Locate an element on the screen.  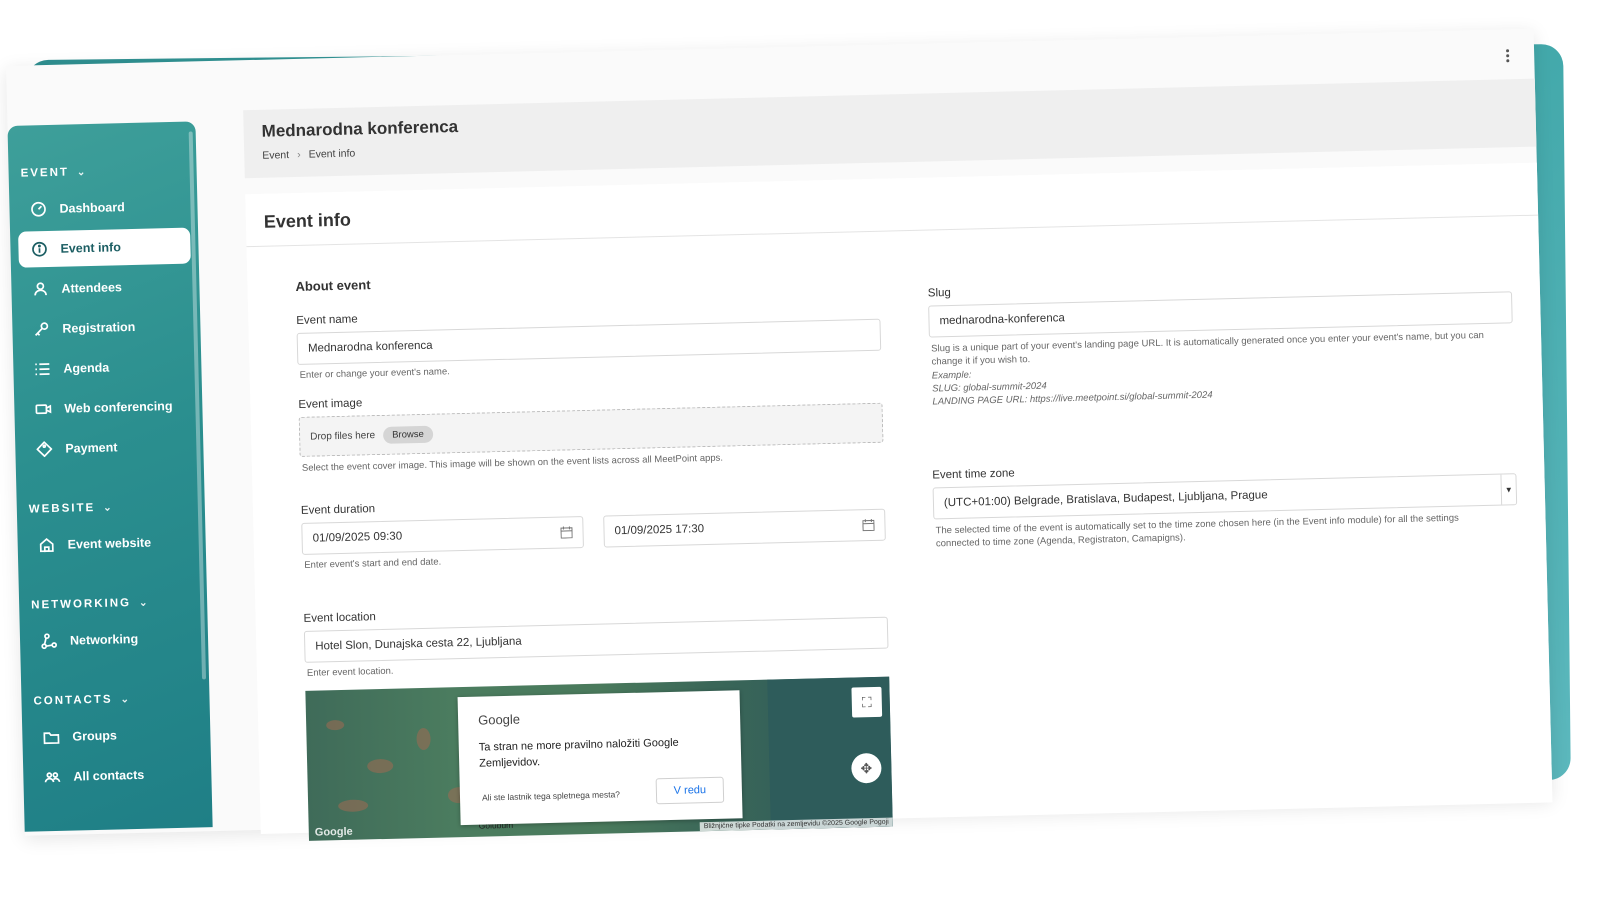
divider is located at coordinates (892, 231).